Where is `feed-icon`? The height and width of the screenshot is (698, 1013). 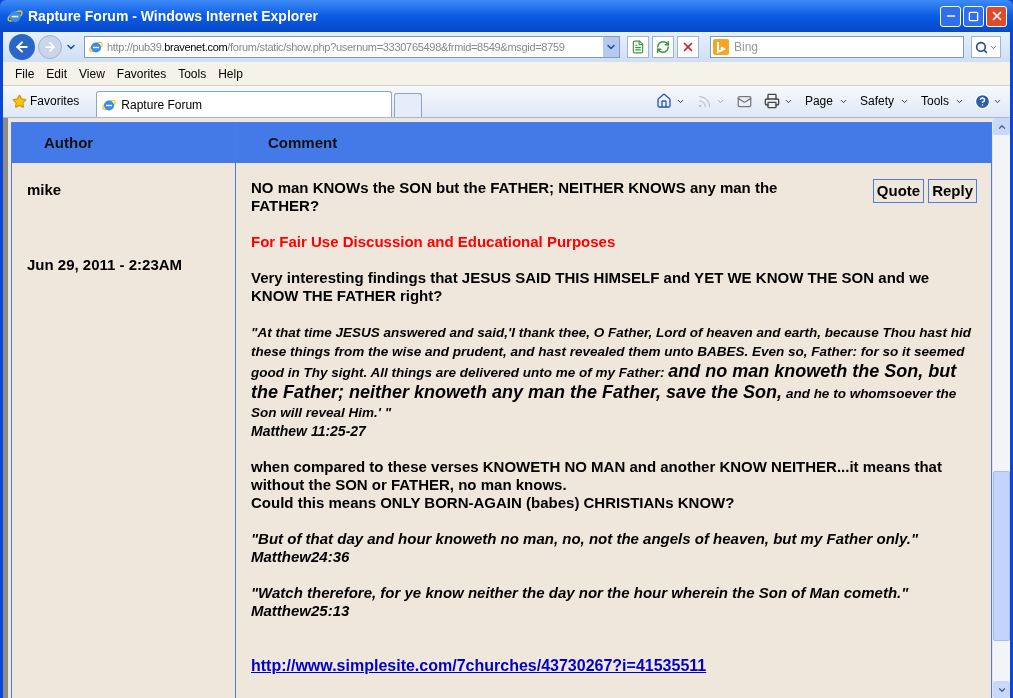
feed-icon is located at coordinates (704, 101).